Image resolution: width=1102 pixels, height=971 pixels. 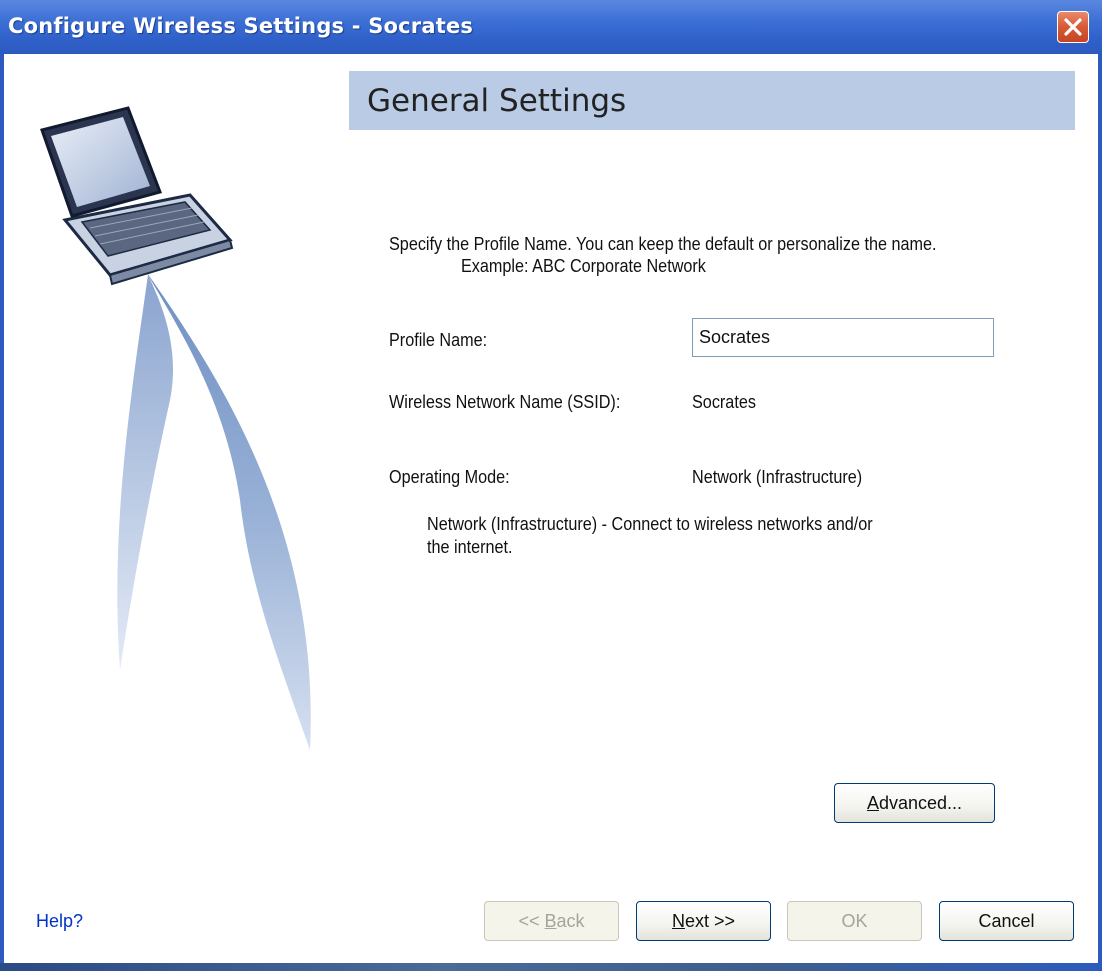 I want to click on window-title: Configure Wireless Settings - Socrates, so click(x=241, y=26).